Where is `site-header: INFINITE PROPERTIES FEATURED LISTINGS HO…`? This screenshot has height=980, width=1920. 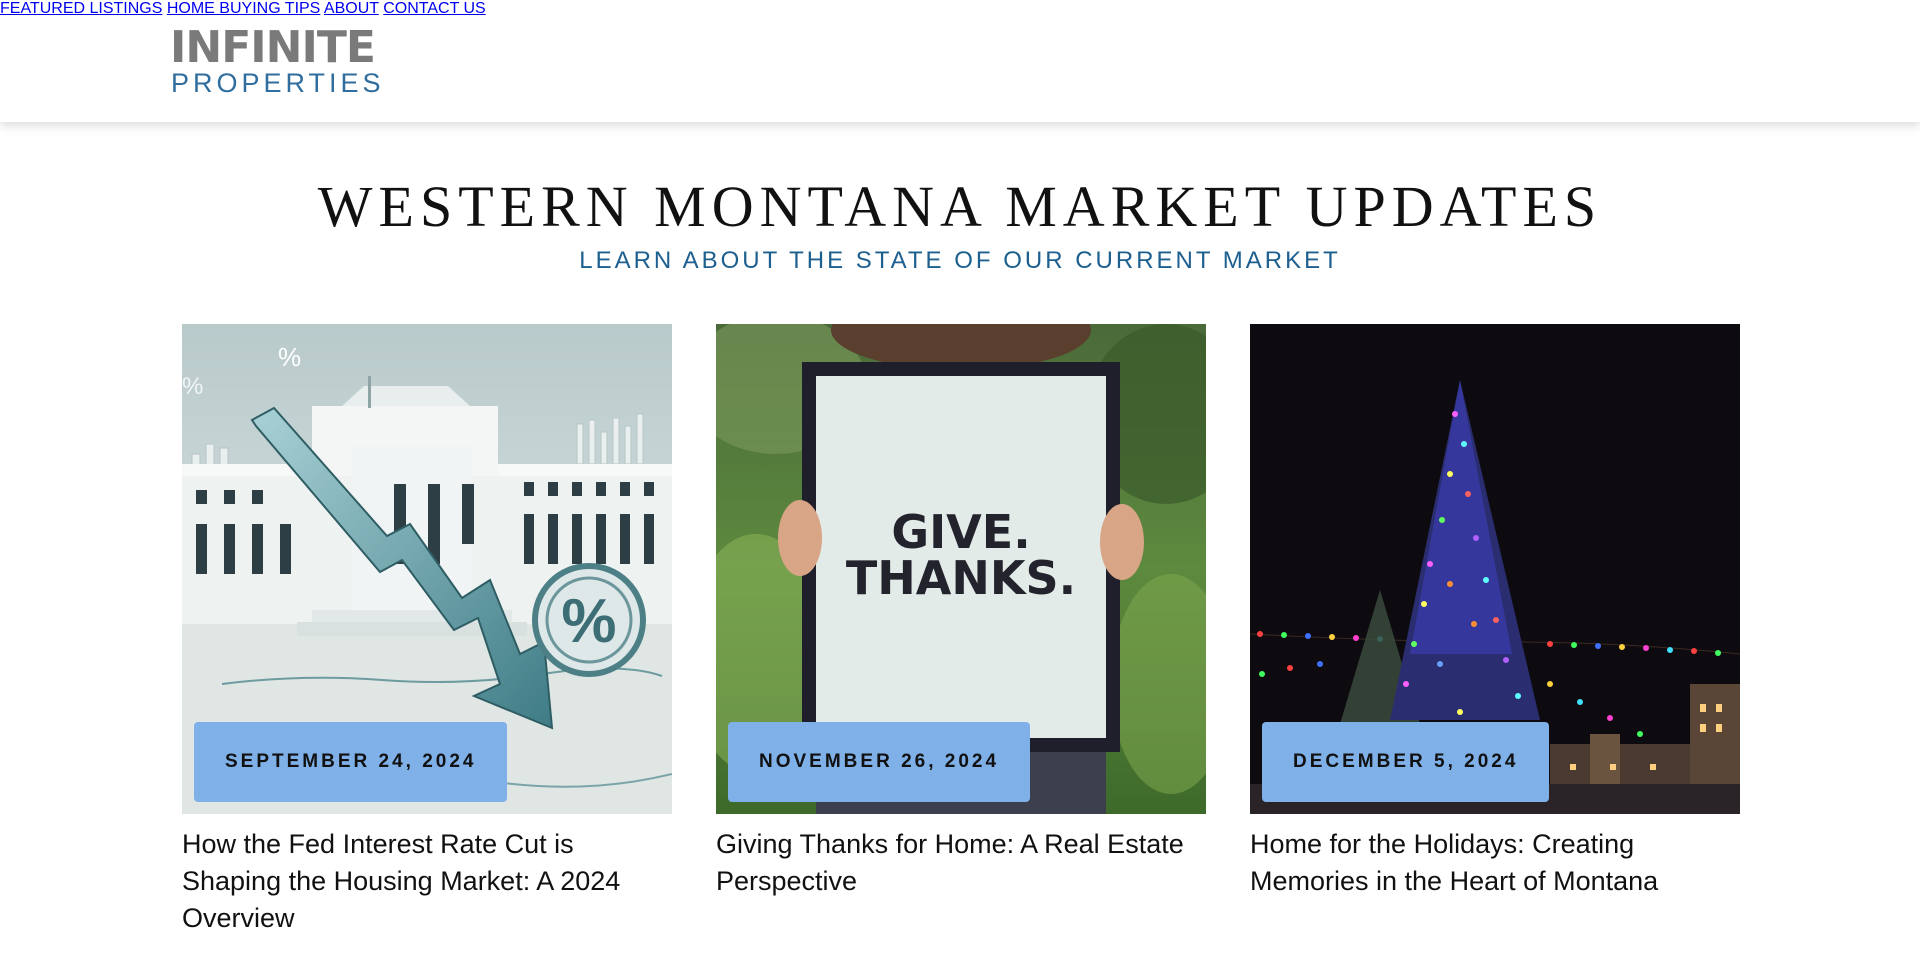 site-header: INFINITE PROPERTIES FEATURED LISTINGS HO… is located at coordinates (960, 61).